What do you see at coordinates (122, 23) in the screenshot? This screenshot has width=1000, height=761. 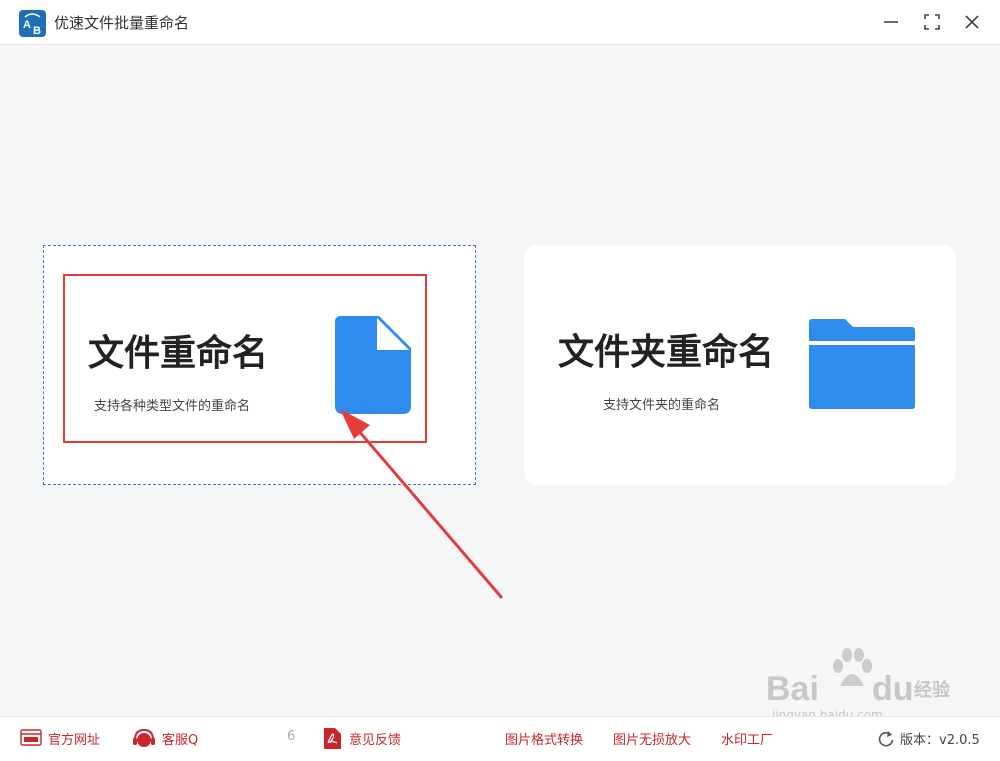 I see `window-title: 优速文件批量重命名` at bounding box center [122, 23].